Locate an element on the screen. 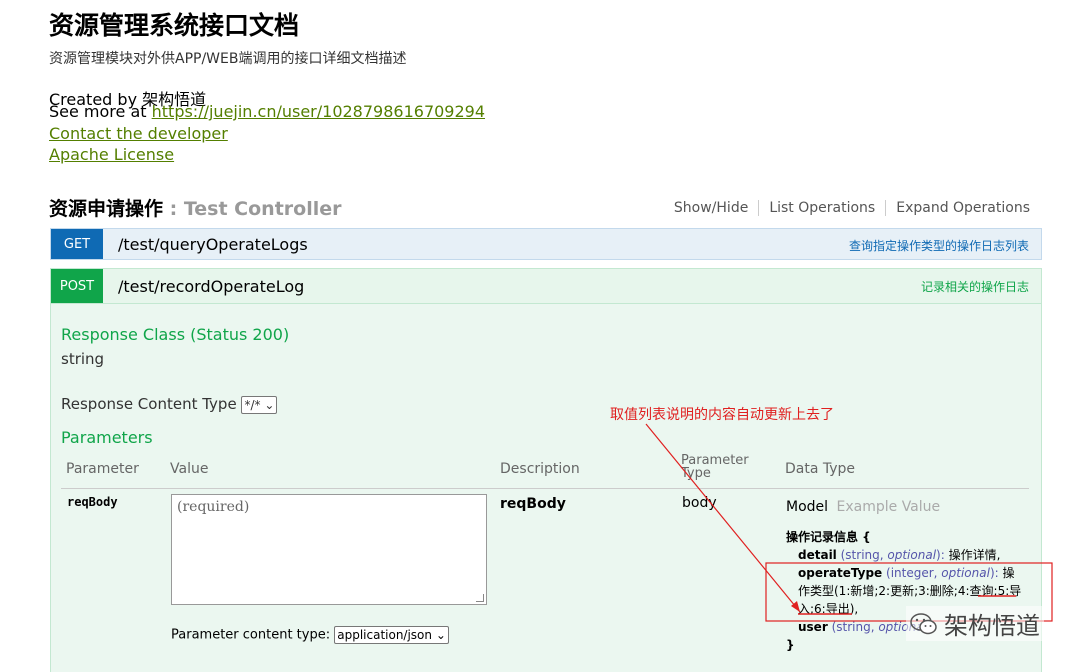  api-description: 资源管理模块对外供APP/WEB端调用的接口详细文档描述 is located at coordinates (228, 59).